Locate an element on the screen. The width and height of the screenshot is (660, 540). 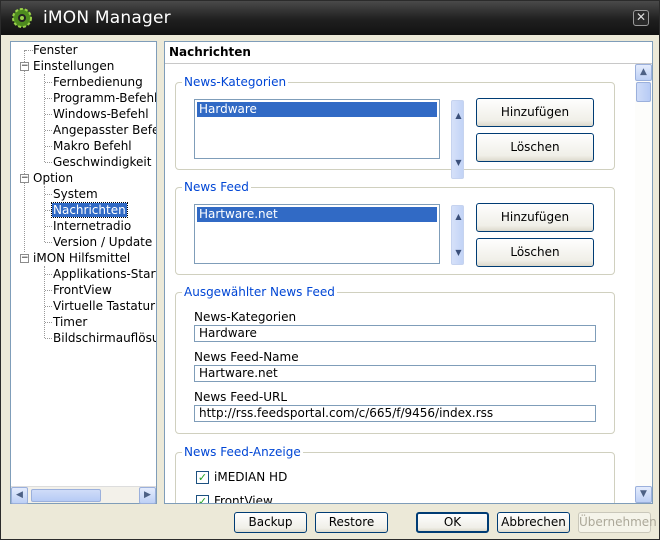
tree-item-label: Makro Befehl is located at coordinates (92, 146).